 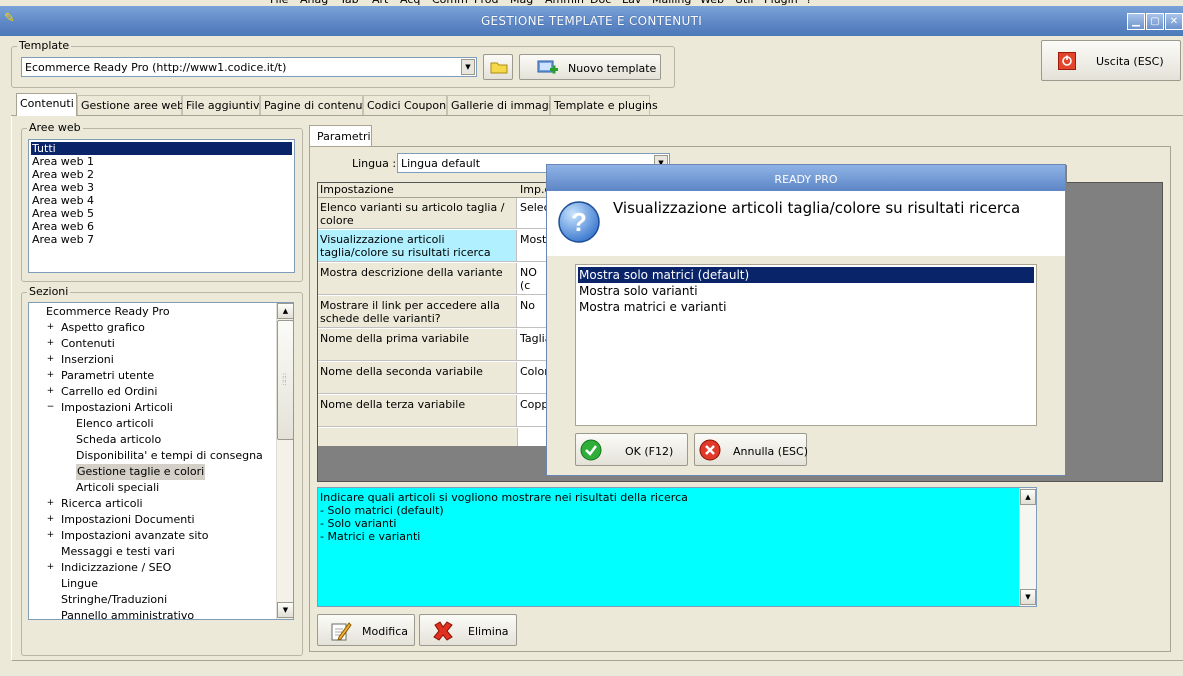 I want to click on modify-button: Modifica, so click(x=366, y=630).